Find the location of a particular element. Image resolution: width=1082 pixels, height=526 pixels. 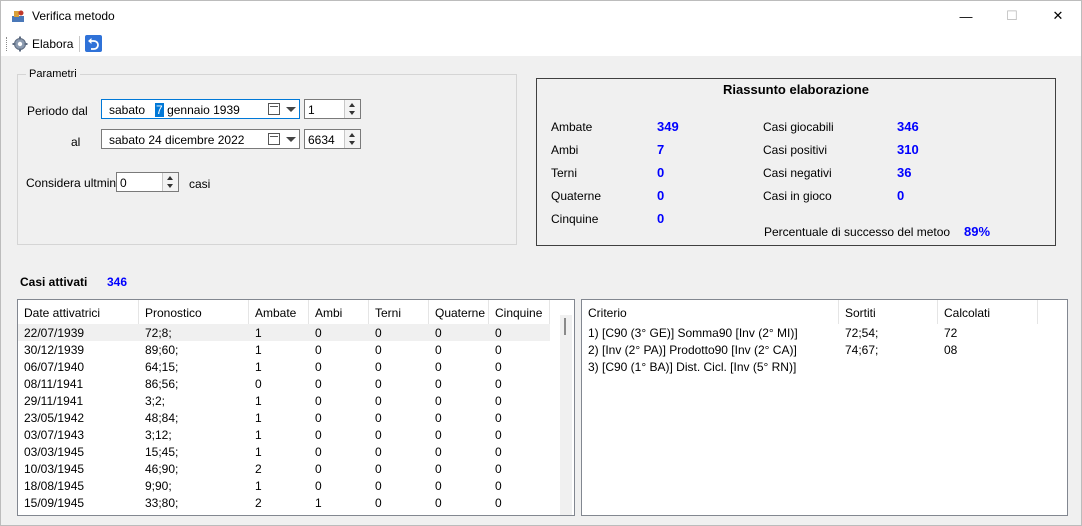

to-date-picker: sabato 24 dicembre 2022 is located at coordinates (200, 139).